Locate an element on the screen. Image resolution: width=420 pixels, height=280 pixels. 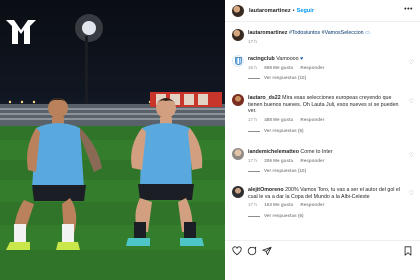
comment-likes: 206 Me gusta is located at coordinates (278, 160).